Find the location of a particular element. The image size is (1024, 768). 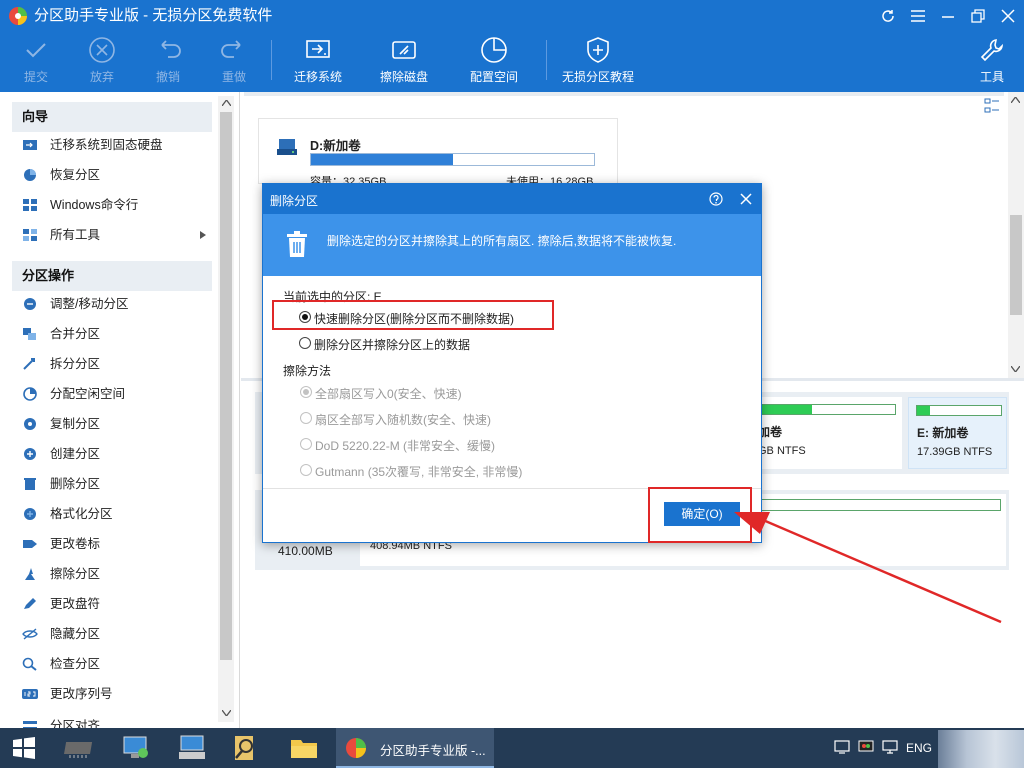

nav-merge-partition: 合并分区 is located at coordinates (116, 334).